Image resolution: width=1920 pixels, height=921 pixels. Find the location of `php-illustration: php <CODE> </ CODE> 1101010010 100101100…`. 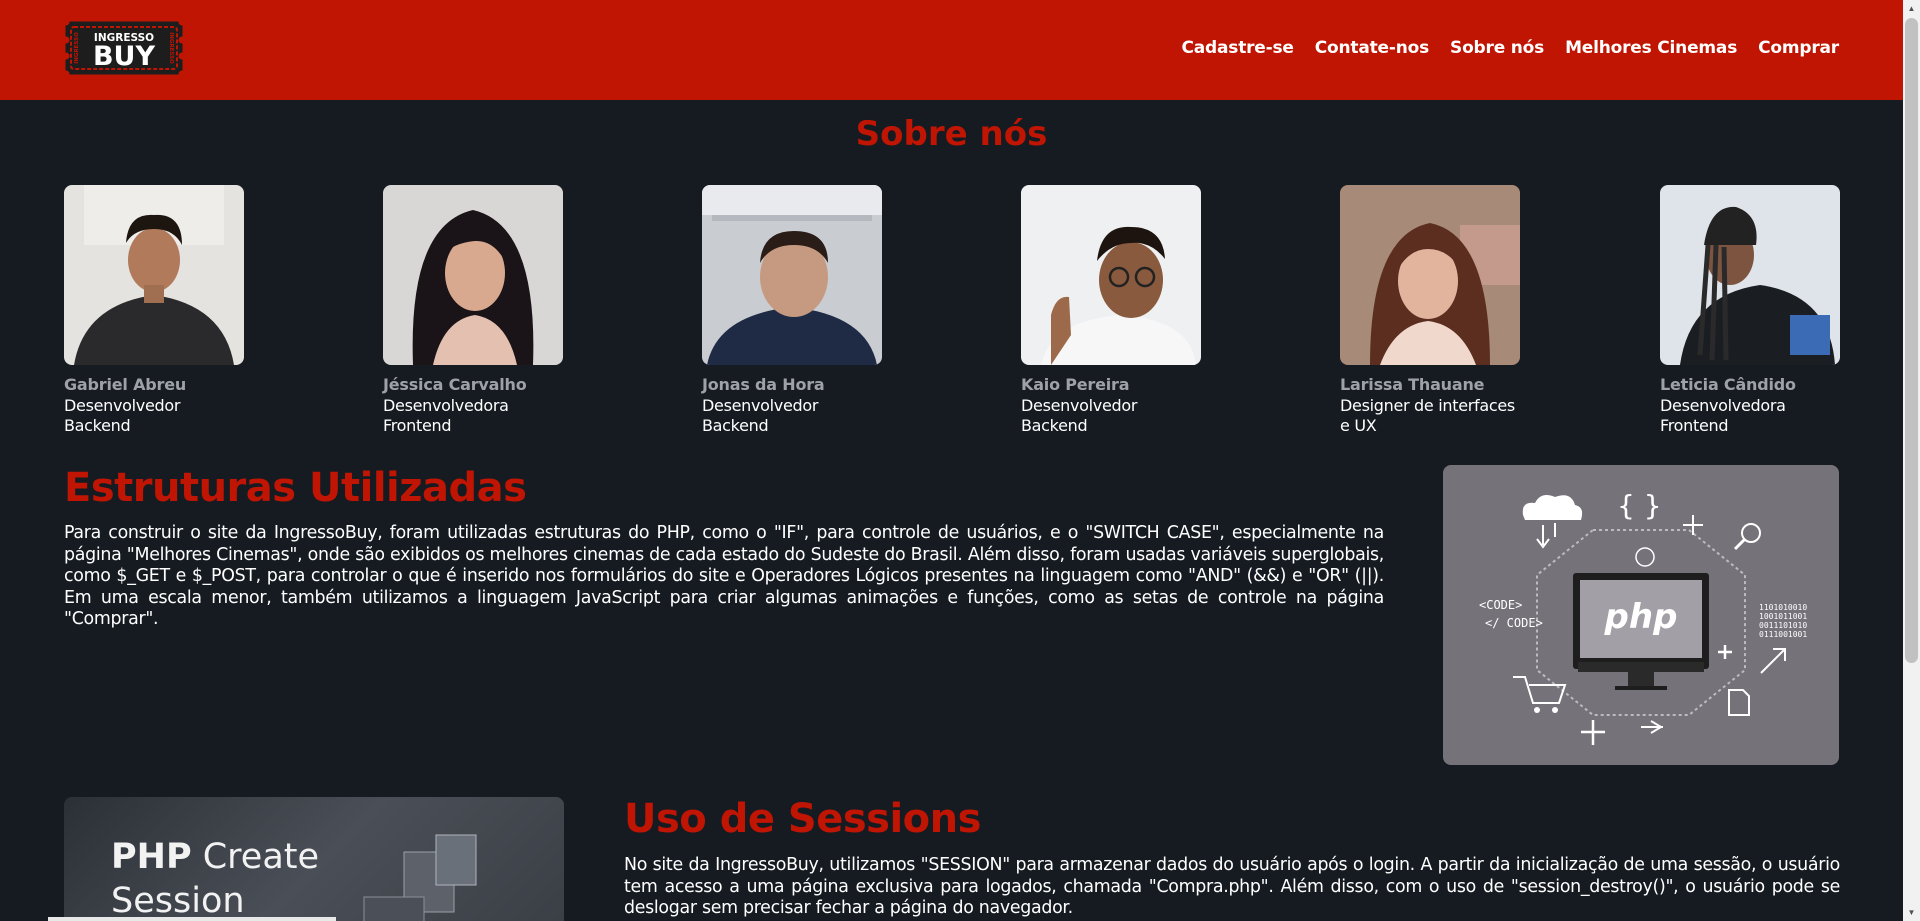

php-illustration: php <CODE> </ CODE> 1101010010 100101100… is located at coordinates (1641, 615).